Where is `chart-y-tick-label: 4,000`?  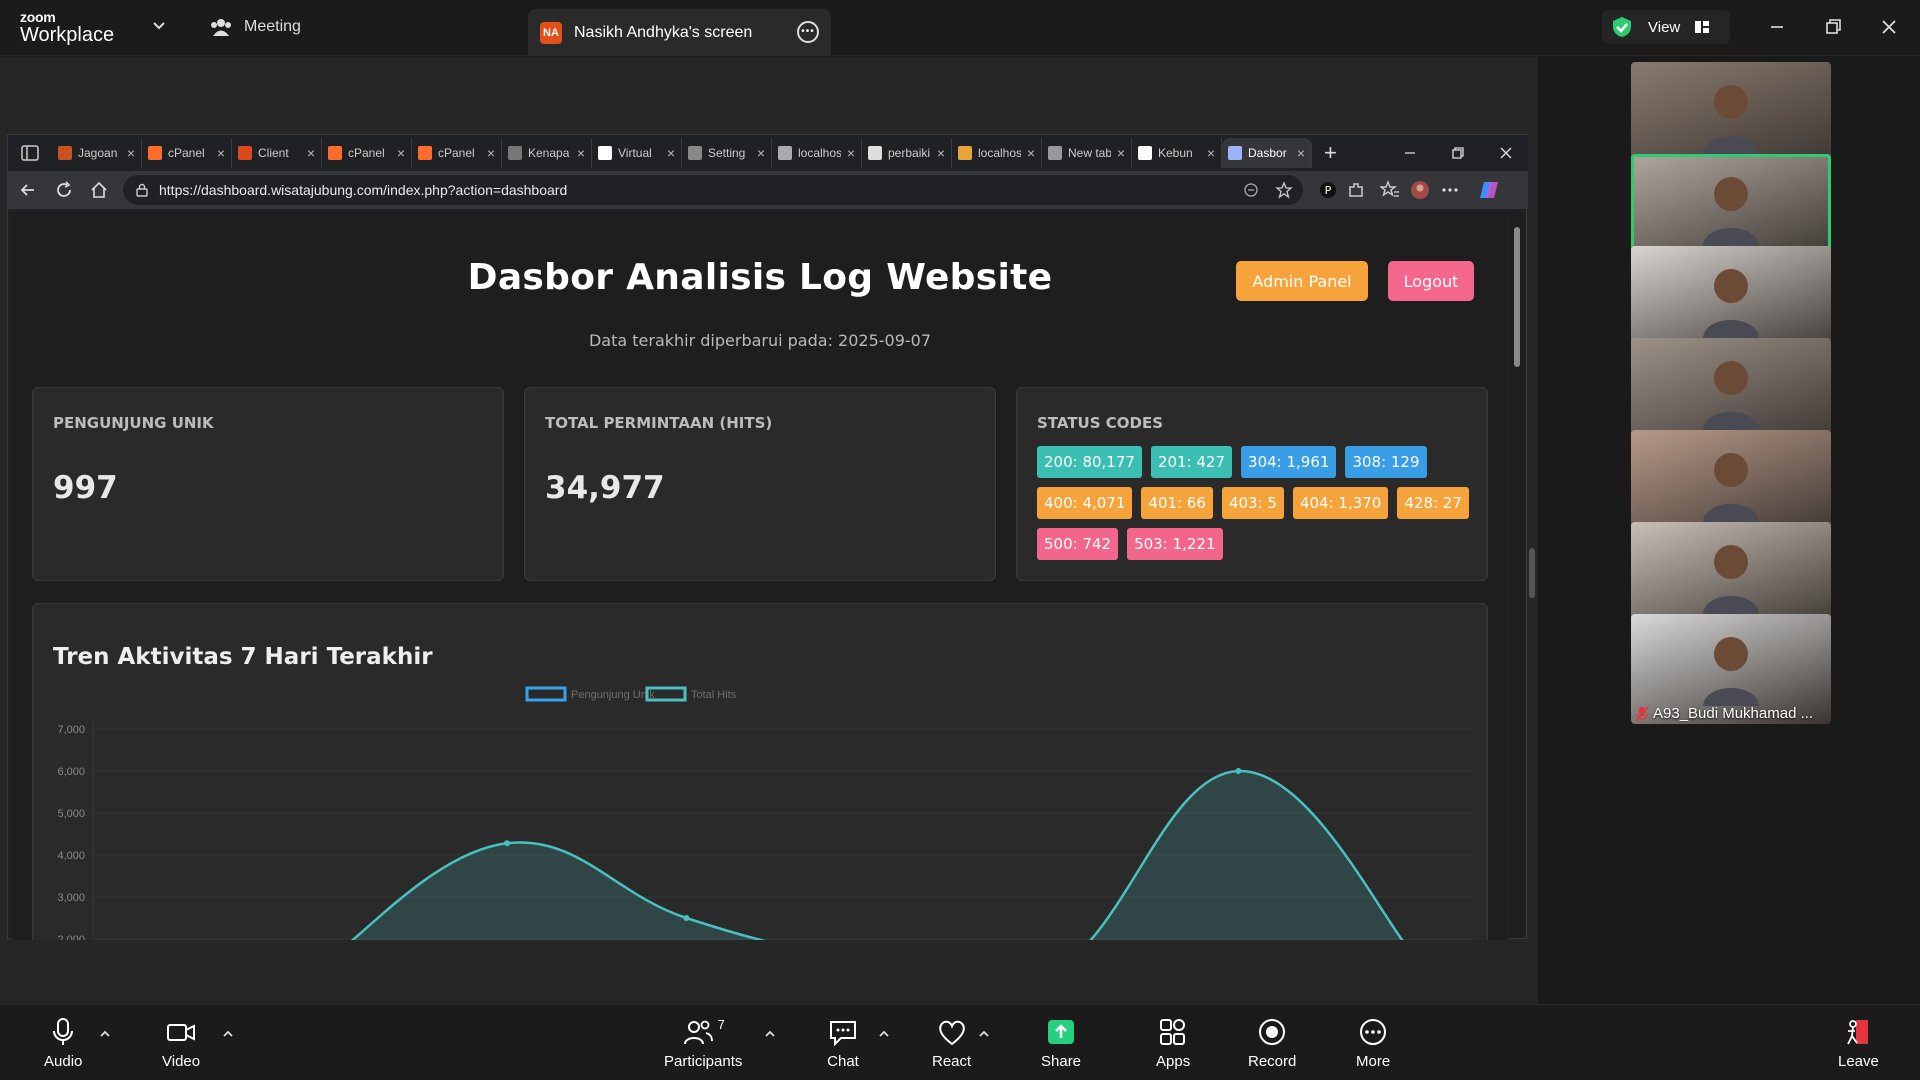
chart-y-tick-label: 4,000 is located at coordinates (71, 856).